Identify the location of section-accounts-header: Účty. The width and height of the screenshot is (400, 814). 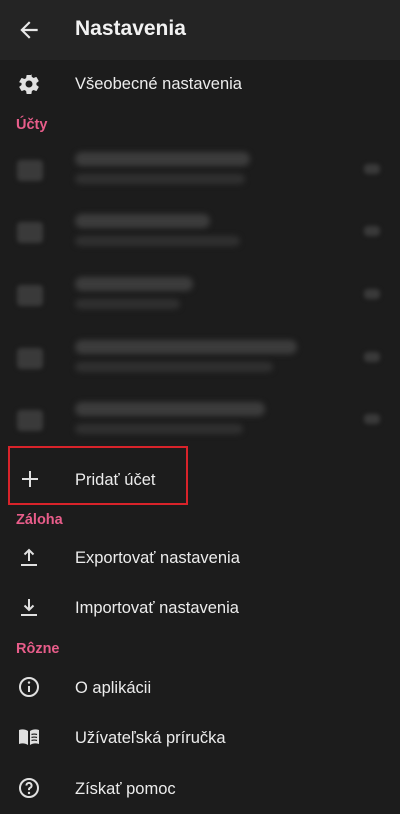
(32, 125).